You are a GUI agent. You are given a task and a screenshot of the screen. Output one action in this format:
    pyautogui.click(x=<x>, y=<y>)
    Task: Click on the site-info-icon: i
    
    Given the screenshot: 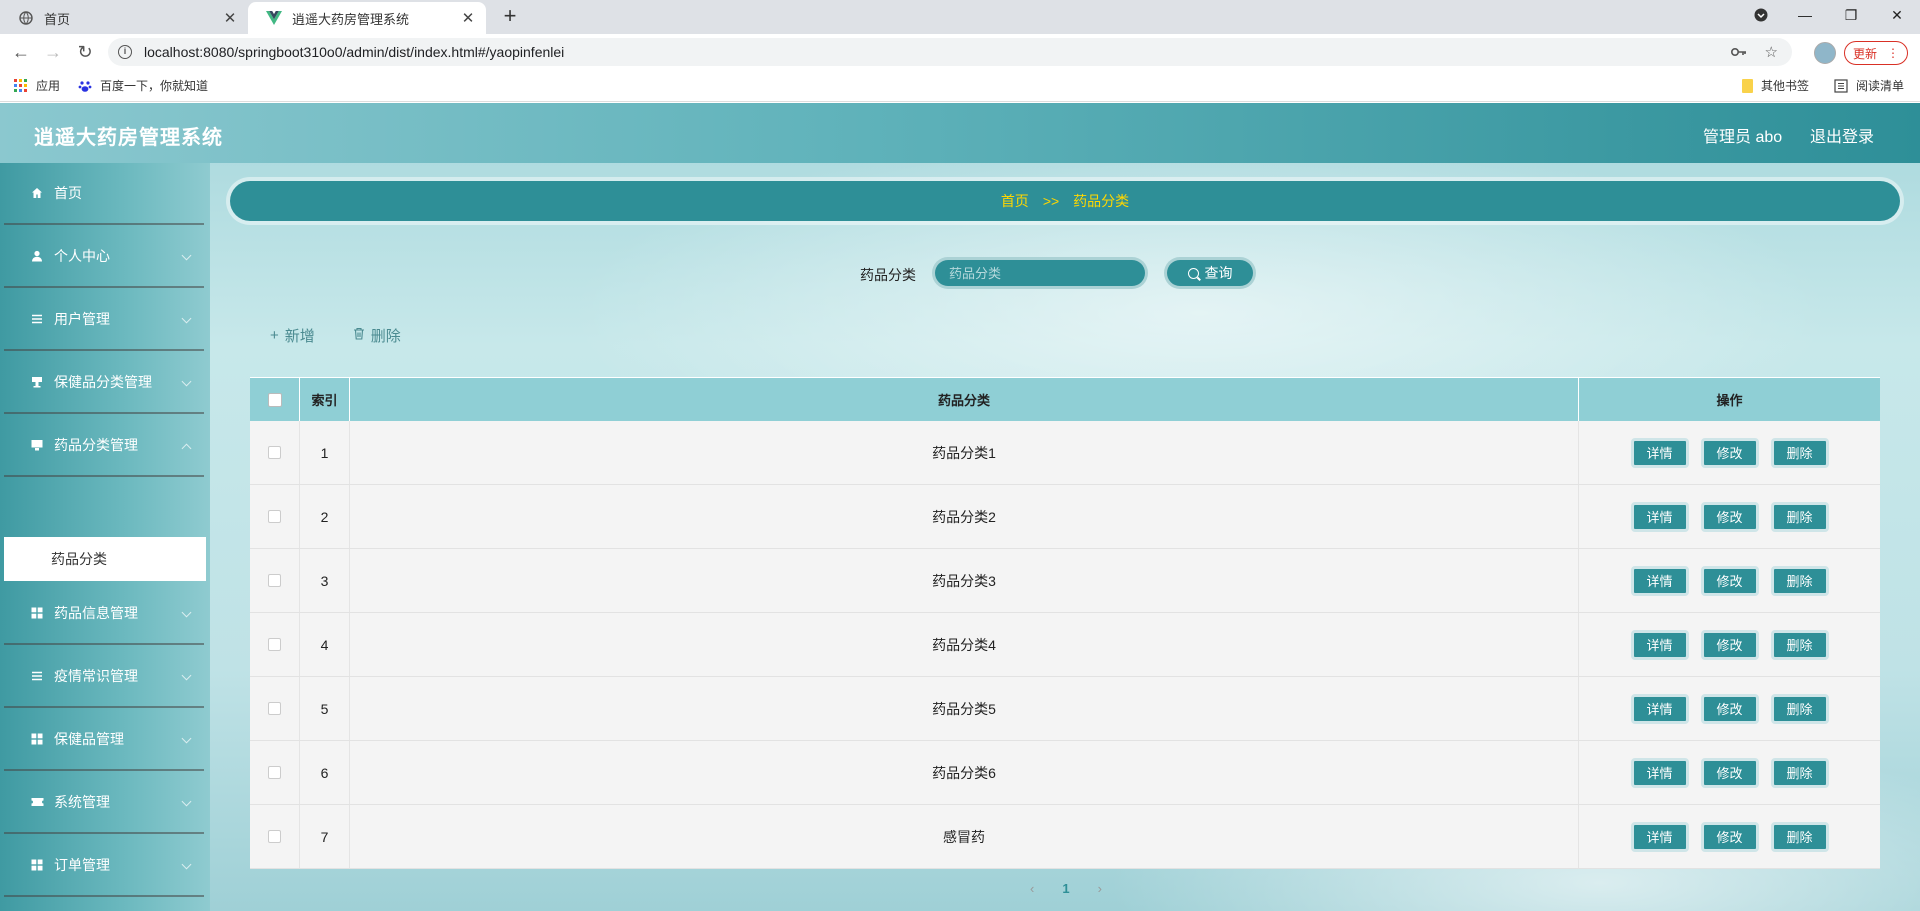 What is the action you would take?
    pyautogui.click(x=125, y=52)
    